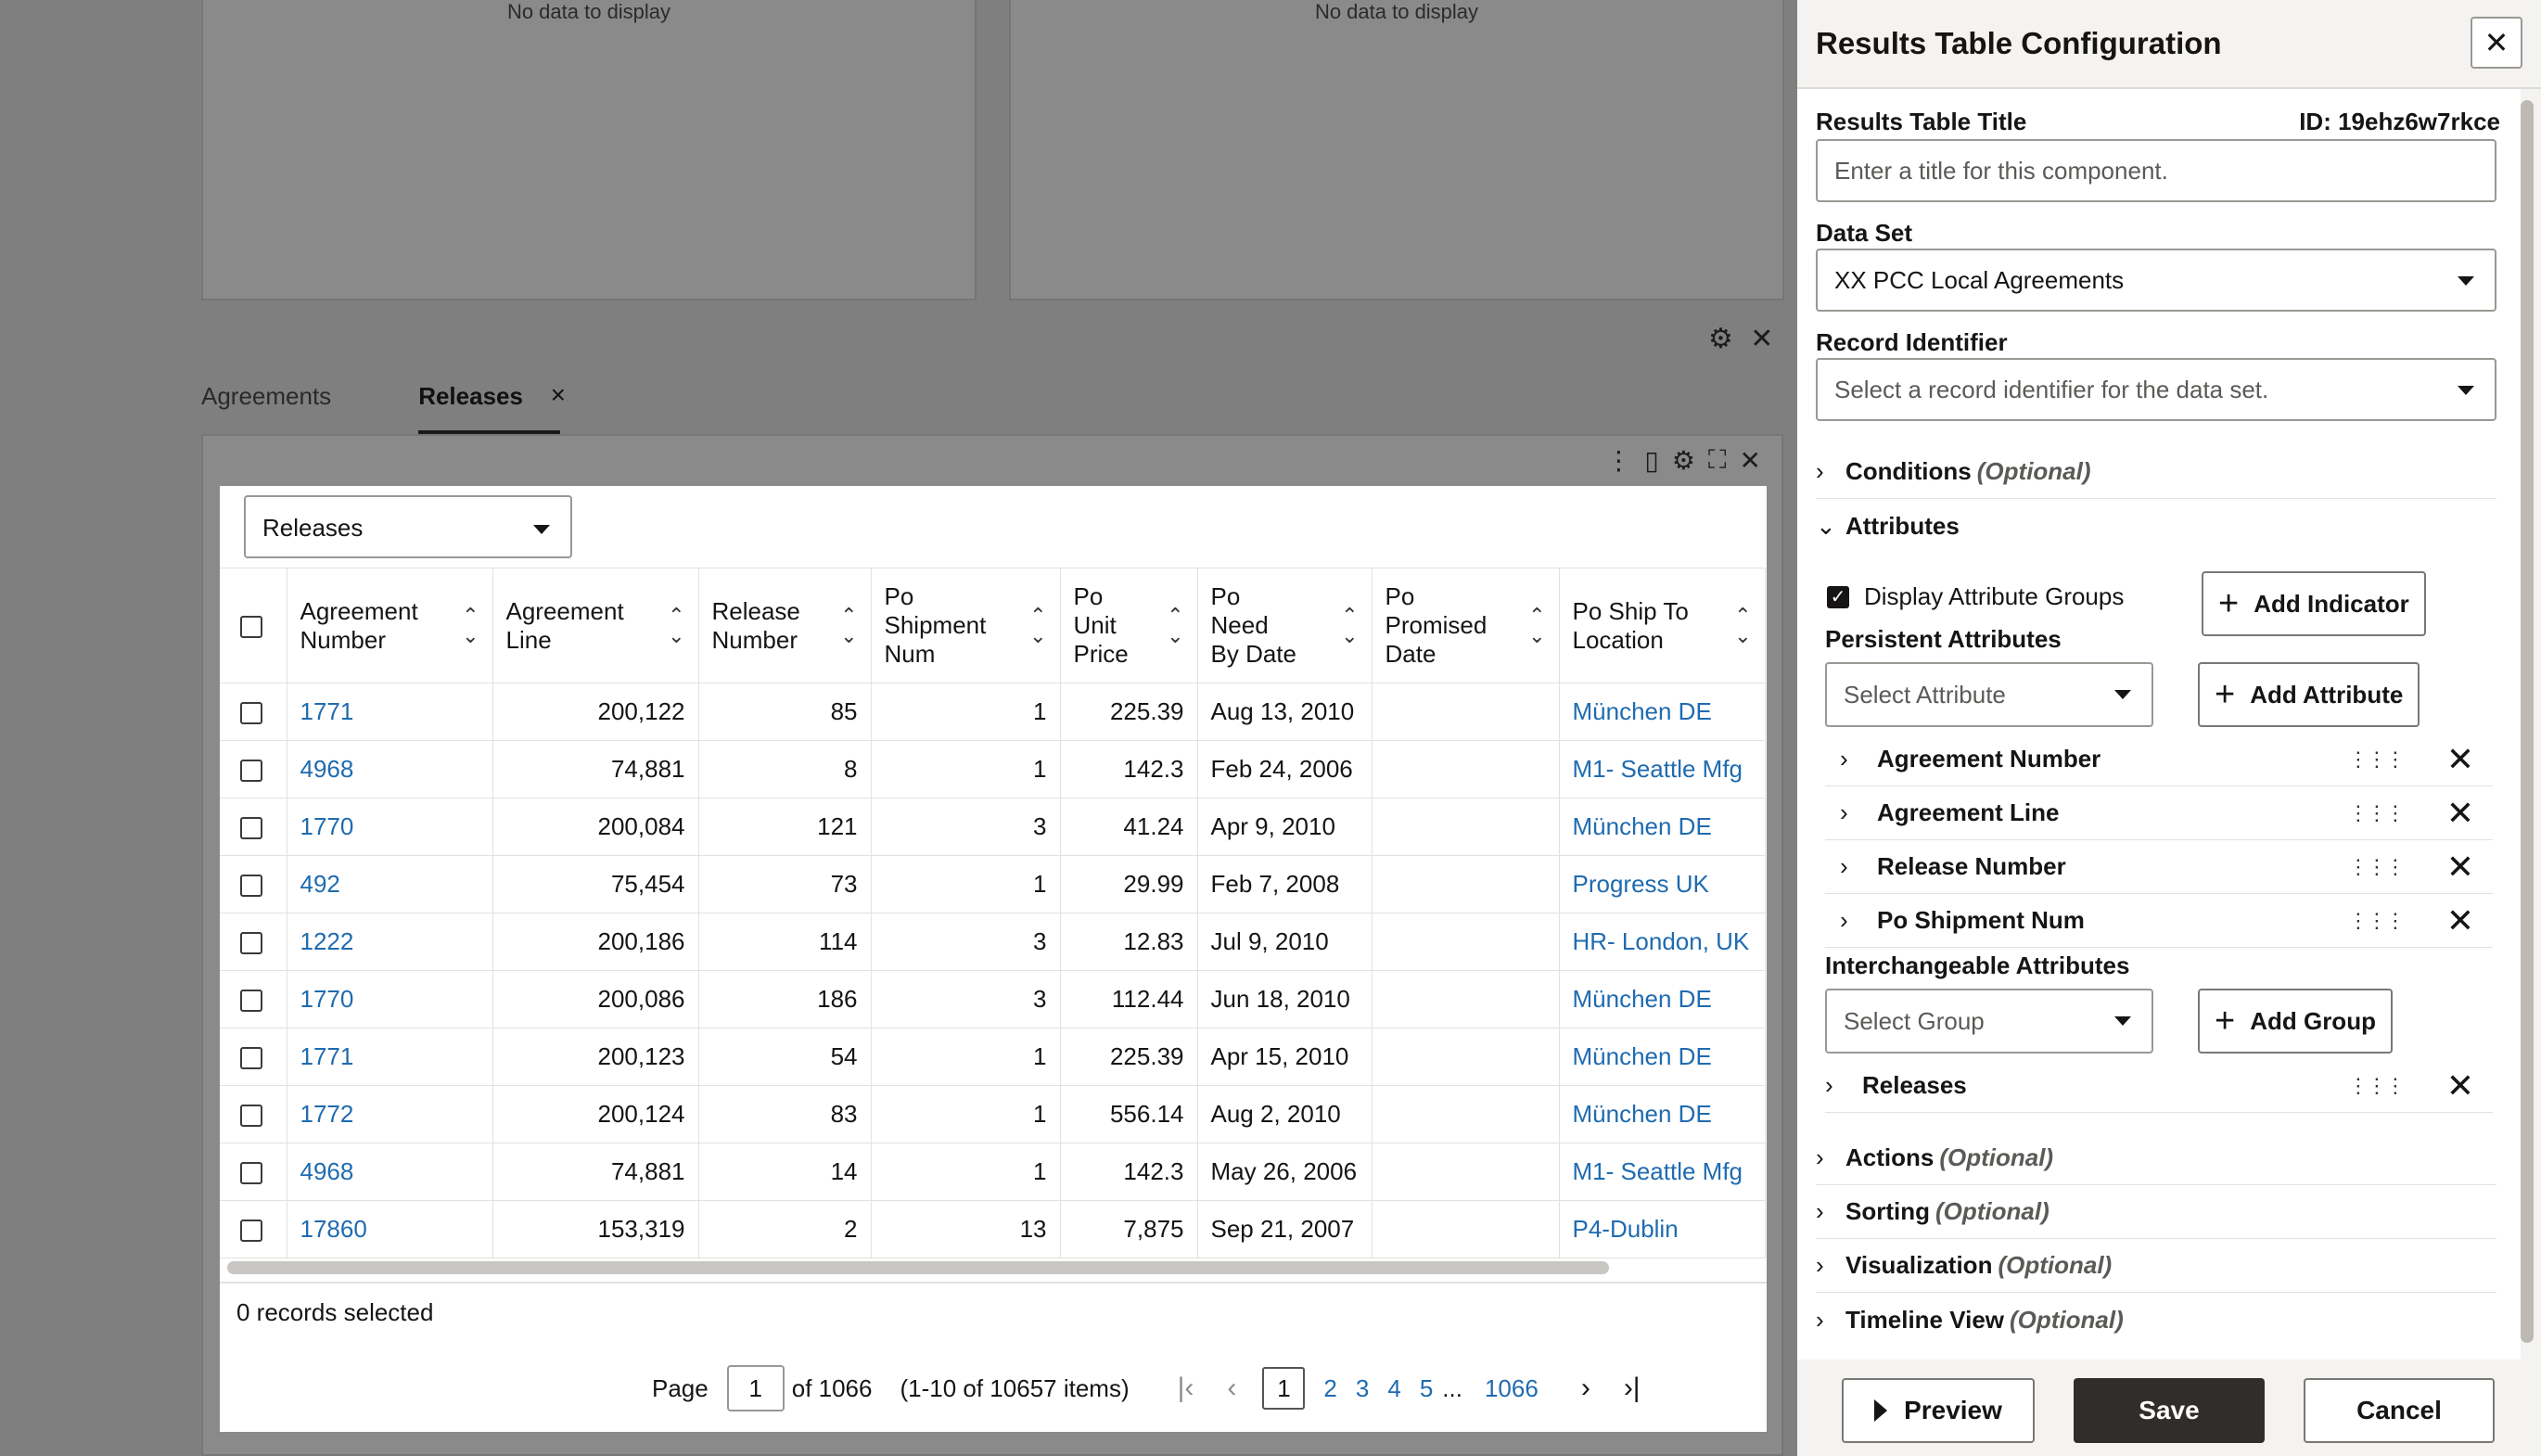  What do you see at coordinates (2399, 1410) in the screenshot?
I see `cancel-button: Cancel` at bounding box center [2399, 1410].